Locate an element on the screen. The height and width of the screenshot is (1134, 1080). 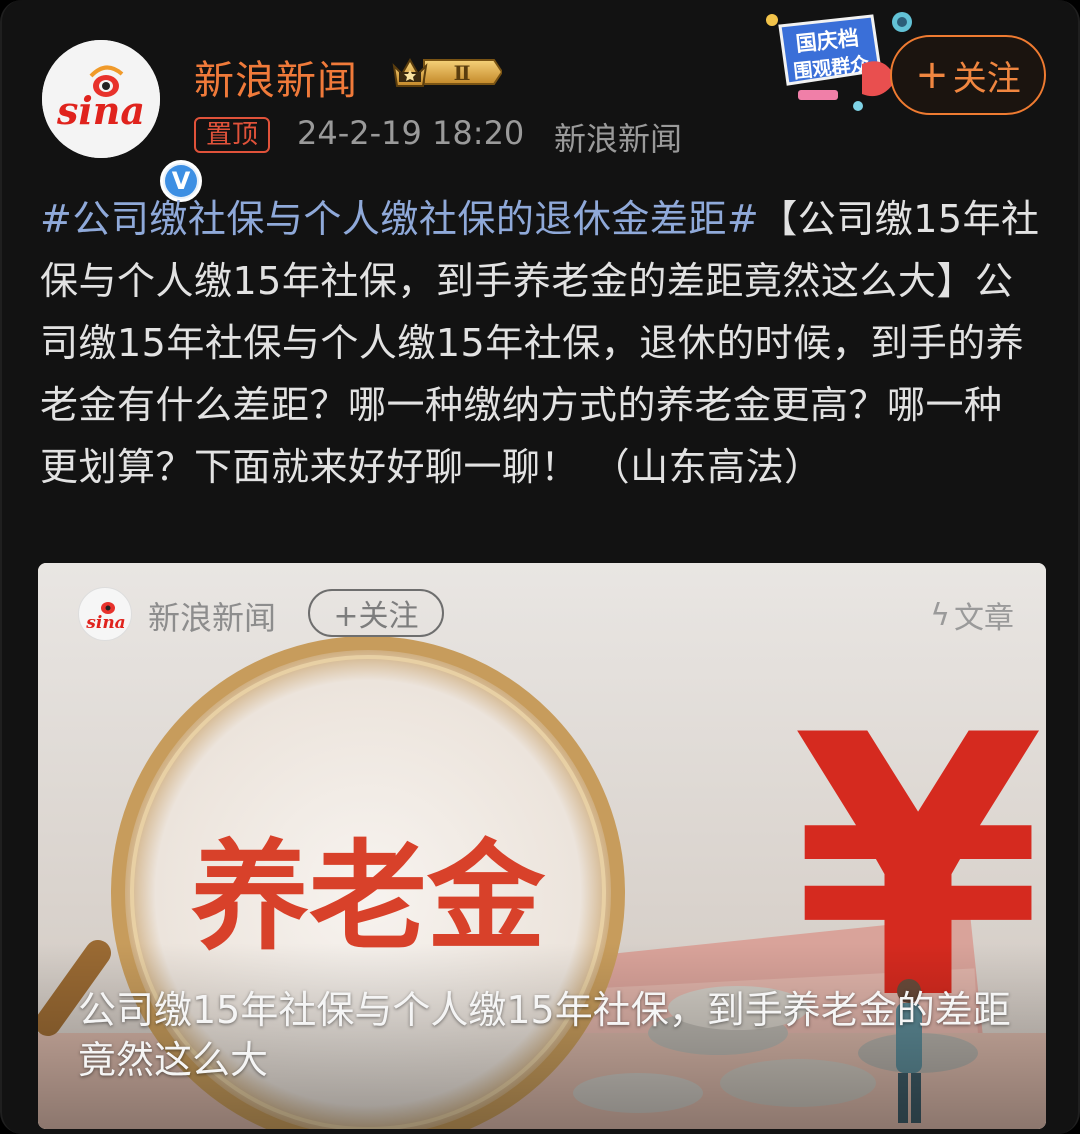
lightning-icon: ϟ is located at coordinates (940, 615).